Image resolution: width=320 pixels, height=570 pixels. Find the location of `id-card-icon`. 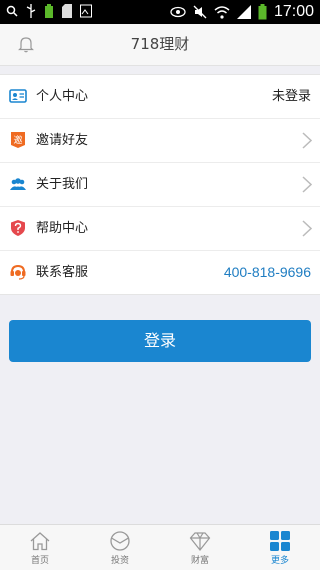

id-card-icon is located at coordinates (18, 96).